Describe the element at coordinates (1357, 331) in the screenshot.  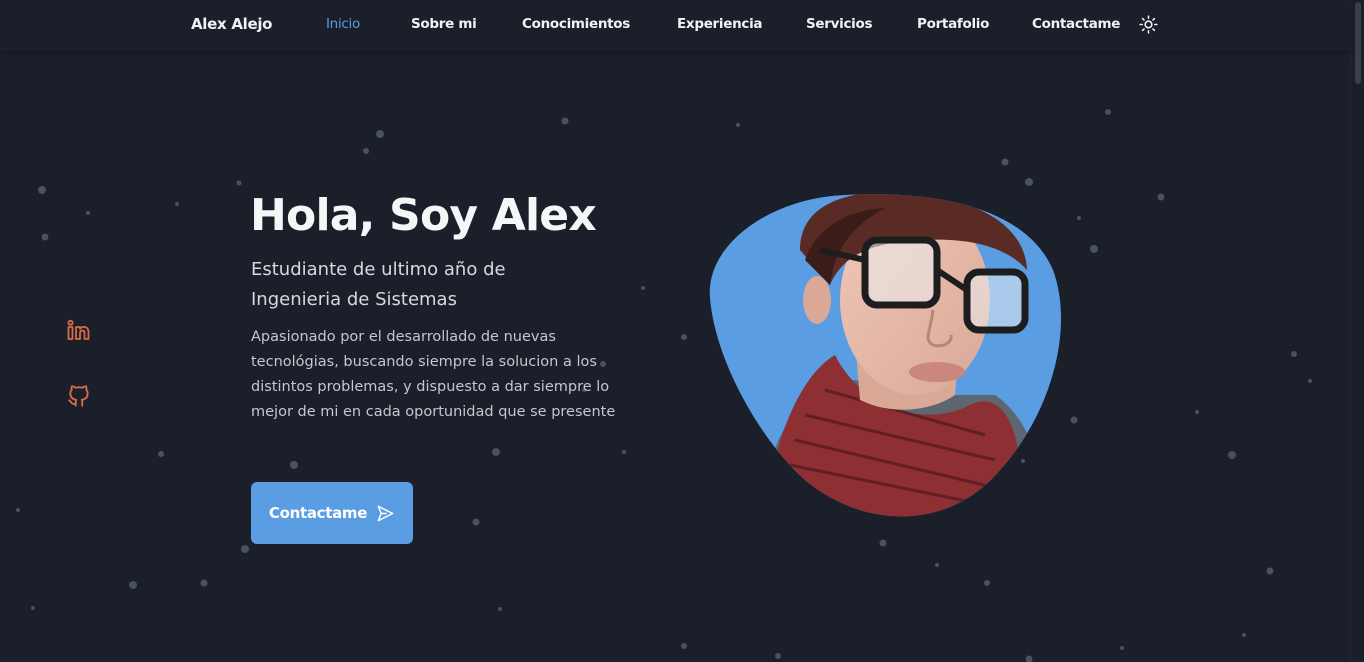
I see `scrollbar` at that location.